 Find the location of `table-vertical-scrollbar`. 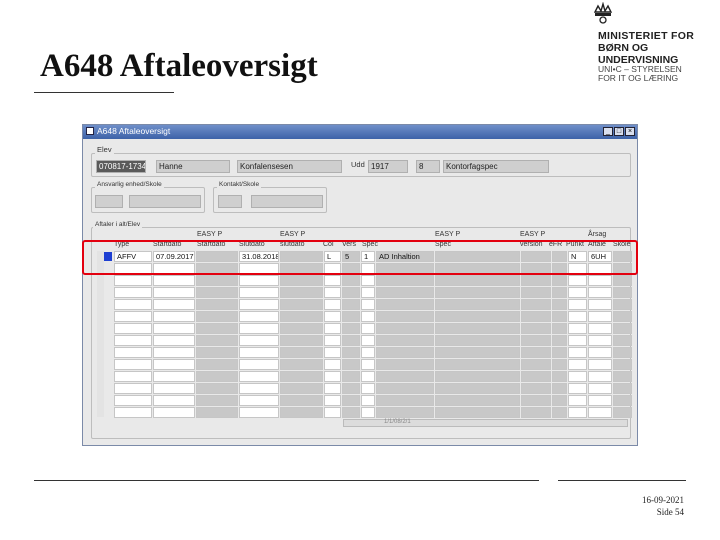

table-vertical-scrollbar is located at coordinates (100, 334).